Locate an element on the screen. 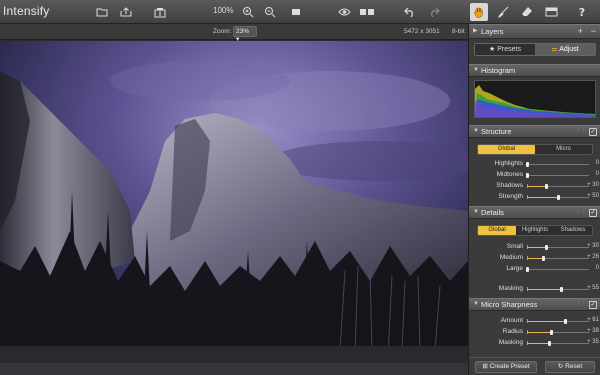 This screenshot has height=375, width=600. slider-row: Highlights 0 is located at coordinates (534, 164).